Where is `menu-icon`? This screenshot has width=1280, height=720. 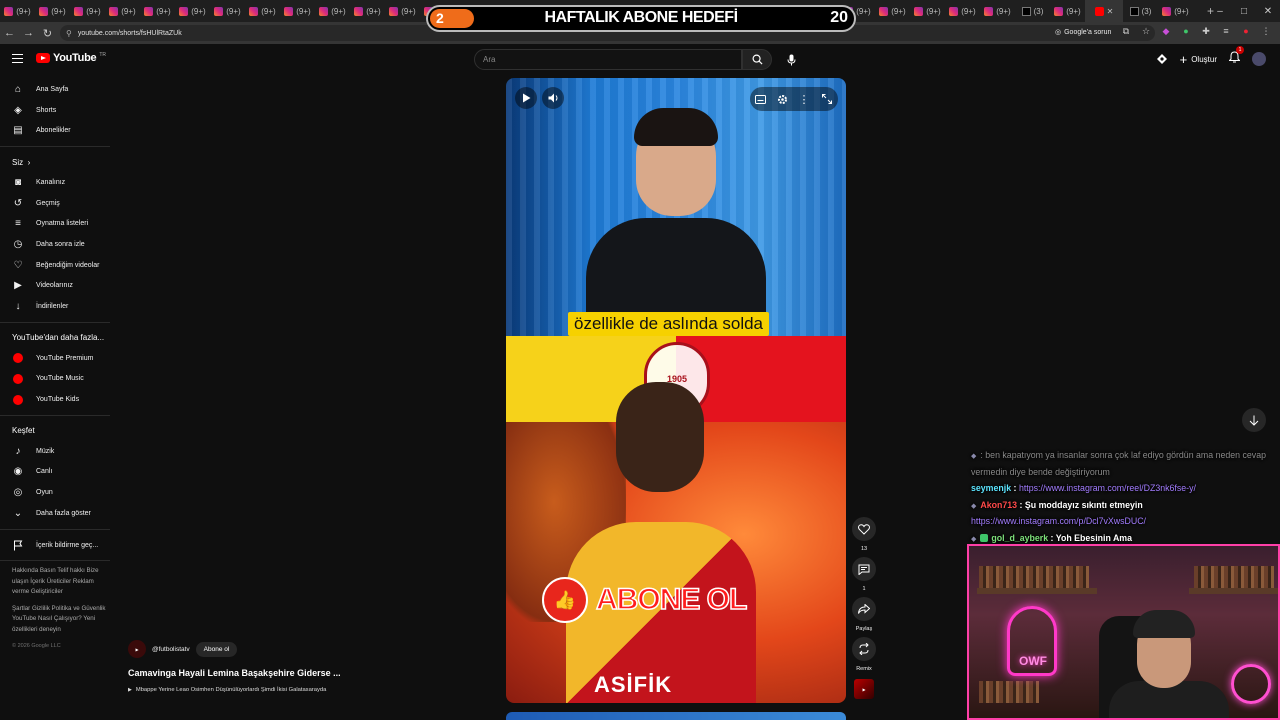
menu-icon is located at coordinates (17, 58).